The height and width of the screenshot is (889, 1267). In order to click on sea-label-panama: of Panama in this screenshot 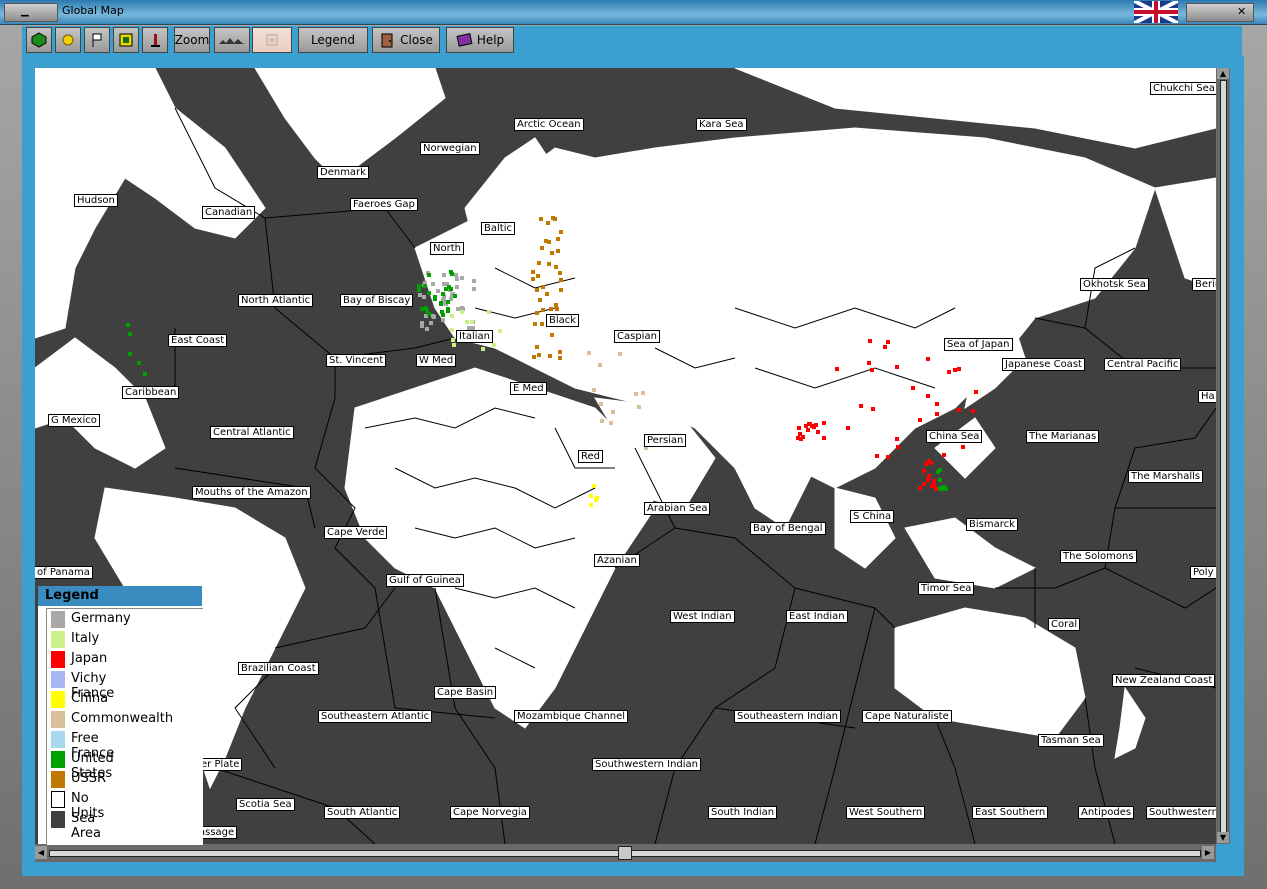, I will do `click(64, 572)`.